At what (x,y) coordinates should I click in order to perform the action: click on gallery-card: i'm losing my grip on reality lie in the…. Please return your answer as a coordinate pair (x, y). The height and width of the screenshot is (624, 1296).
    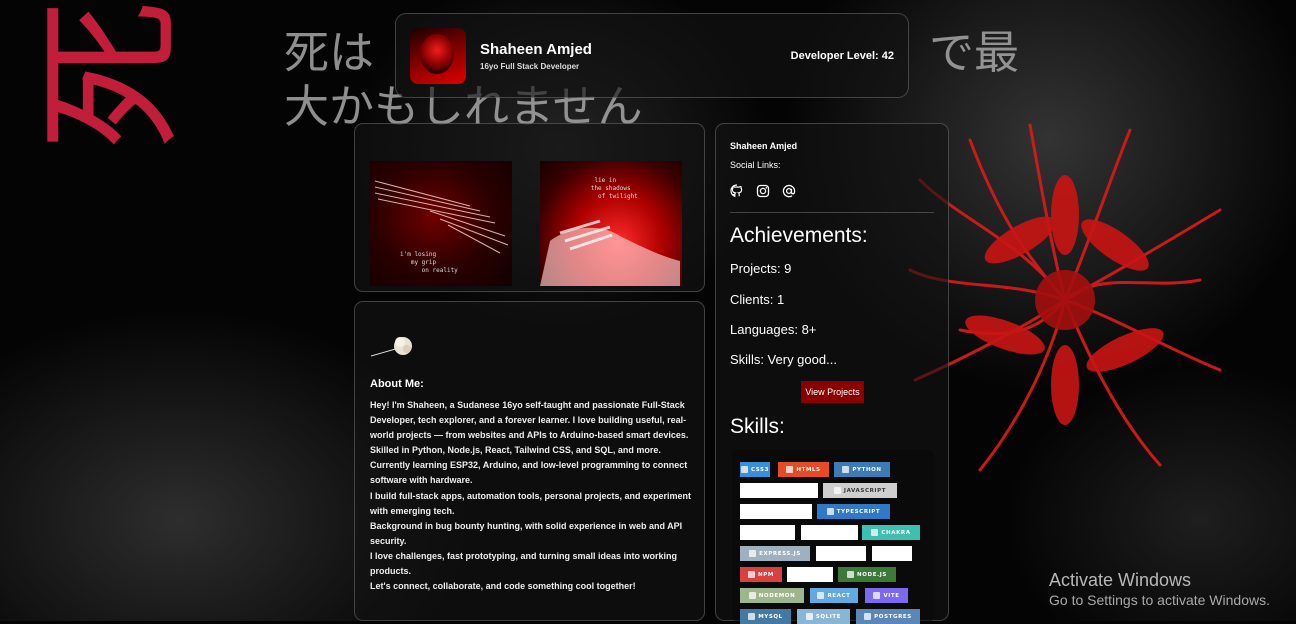
    Looking at the image, I should click on (529, 207).